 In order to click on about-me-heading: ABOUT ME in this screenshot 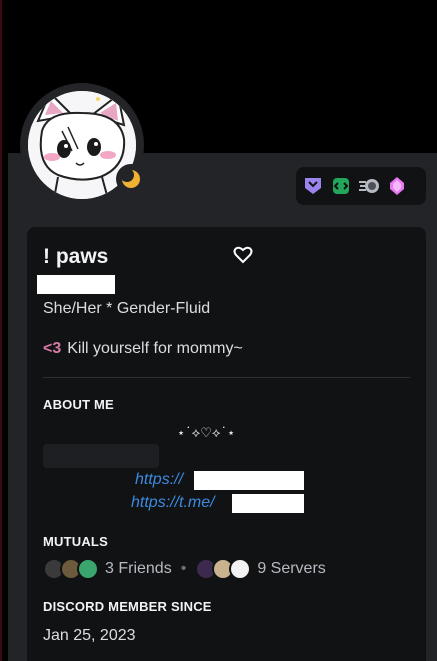, I will do `click(78, 404)`.